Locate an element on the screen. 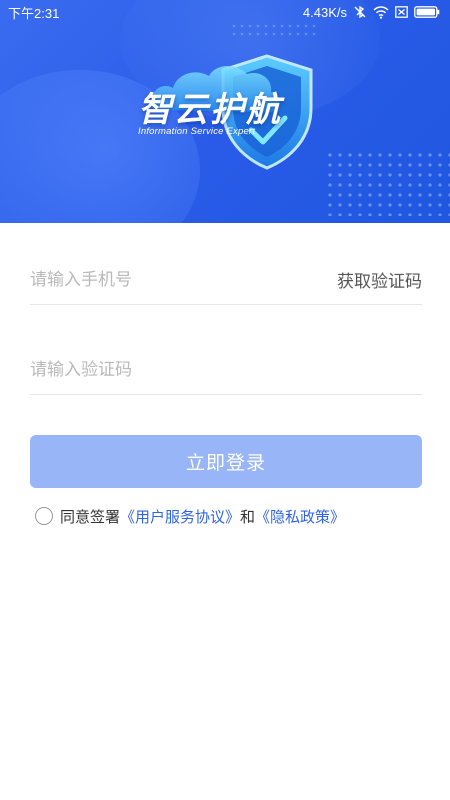  agreement-row: 同意签署 《用户服务协议》 和 《隐私政策》 is located at coordinates (190, 516).